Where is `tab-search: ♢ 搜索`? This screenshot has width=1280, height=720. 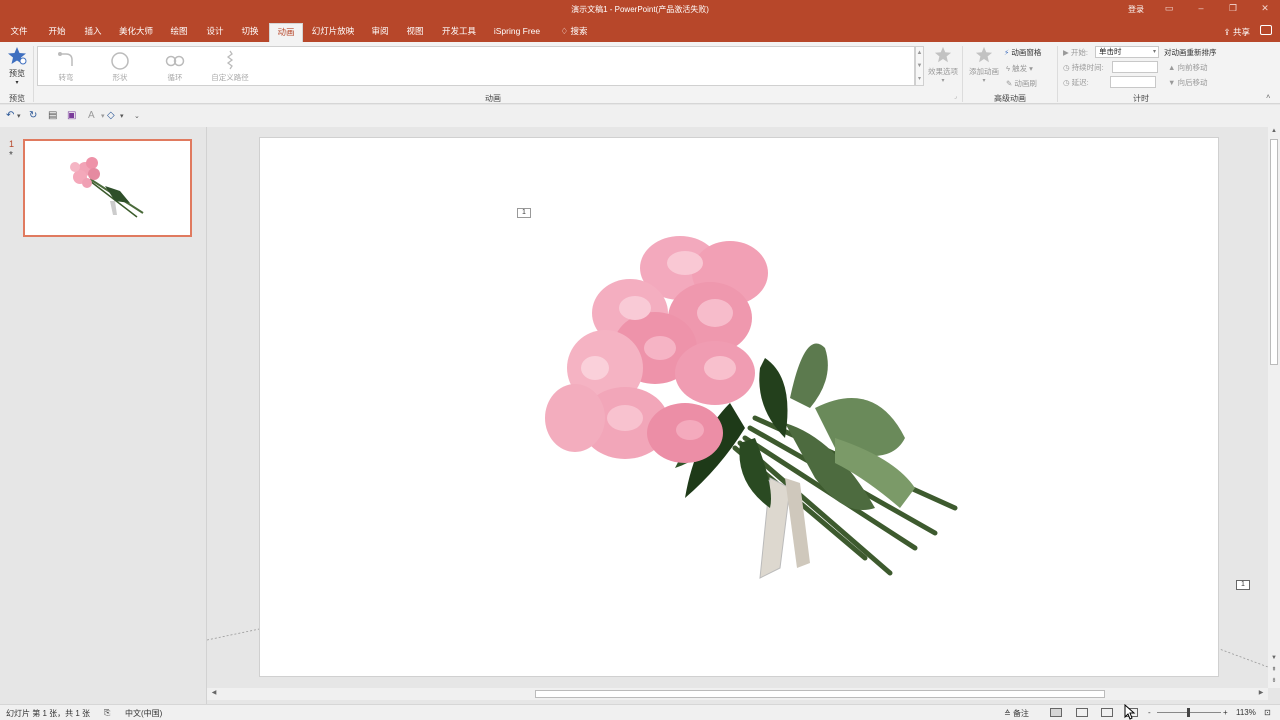 tab-search: ♢ 搜索 is located at coordinates (574, 32).